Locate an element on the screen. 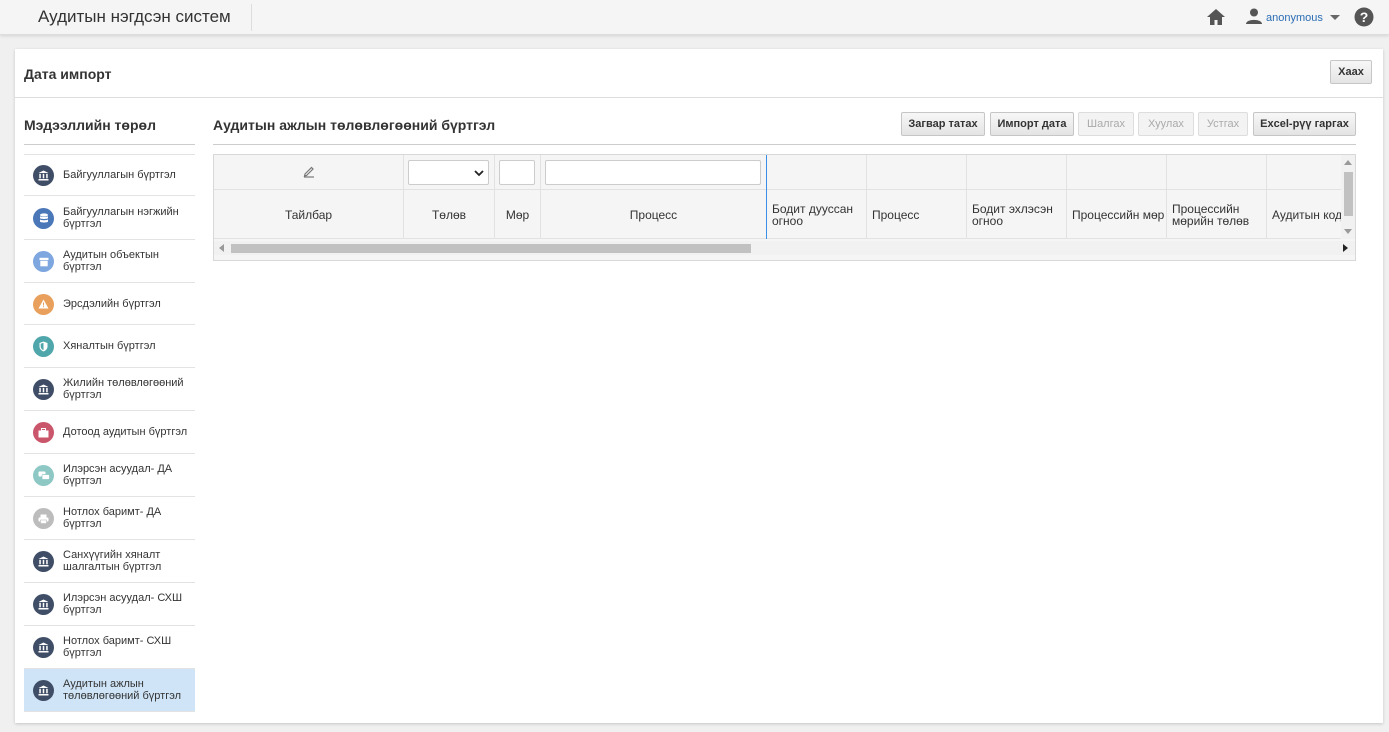  column-header-process-row: Процессийн мөр is located at coordinates (1117, 214).